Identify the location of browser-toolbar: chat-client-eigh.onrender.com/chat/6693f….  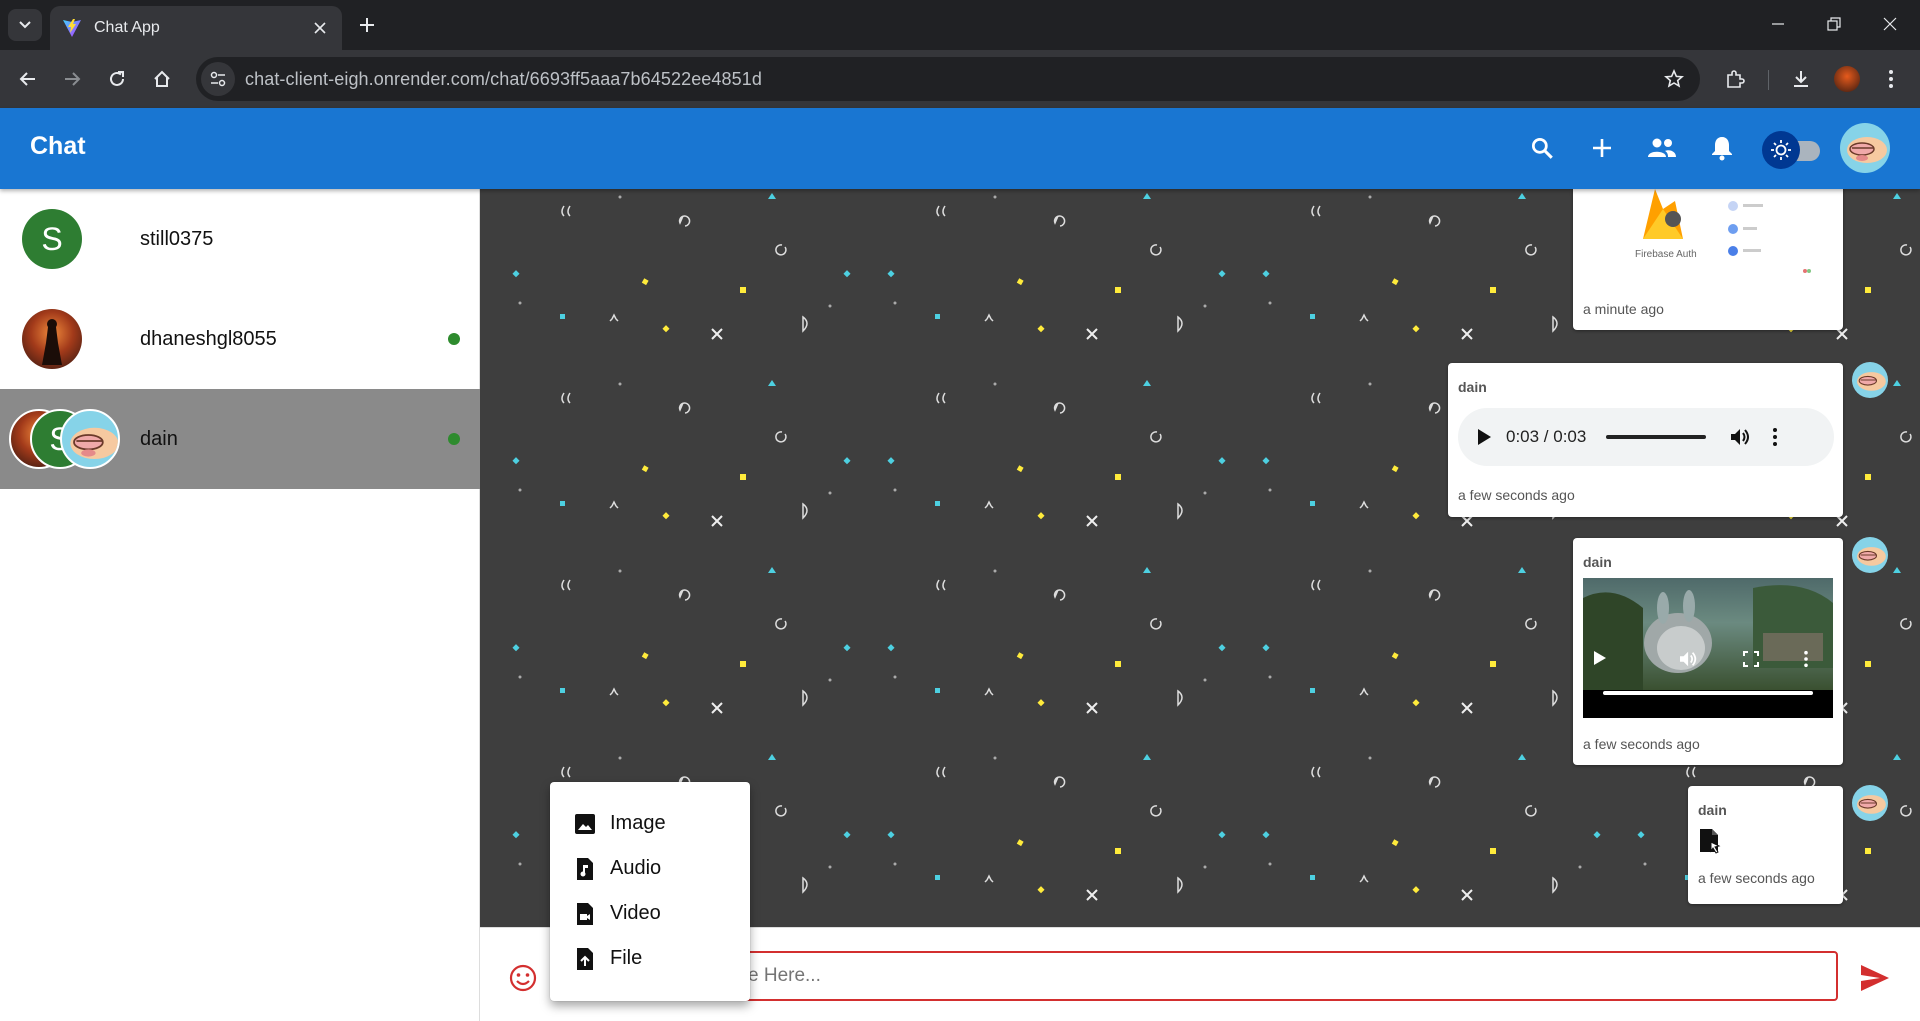
(960, 79).